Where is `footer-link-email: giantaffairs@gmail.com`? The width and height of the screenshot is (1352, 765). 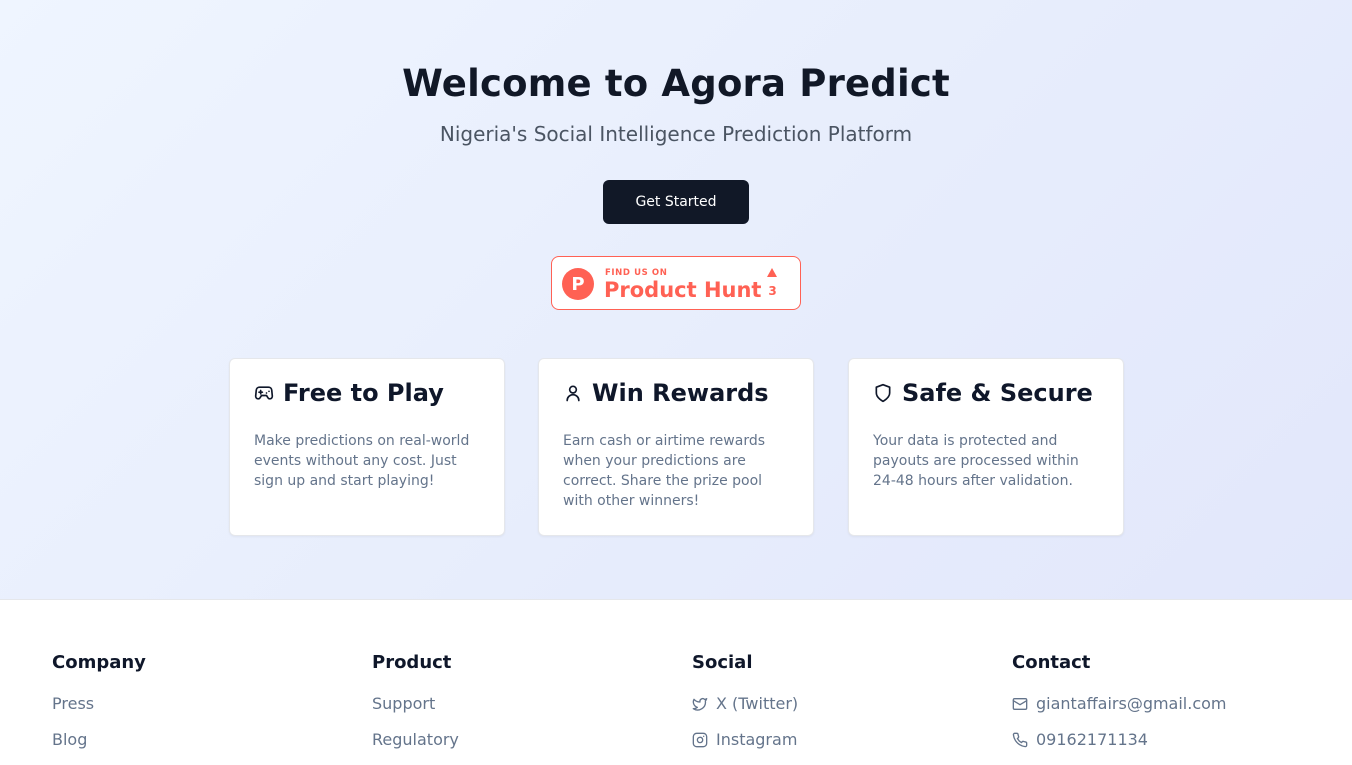 footer-link-email: giantaffairs@gmail.com is located at coordinates (1119, 711).